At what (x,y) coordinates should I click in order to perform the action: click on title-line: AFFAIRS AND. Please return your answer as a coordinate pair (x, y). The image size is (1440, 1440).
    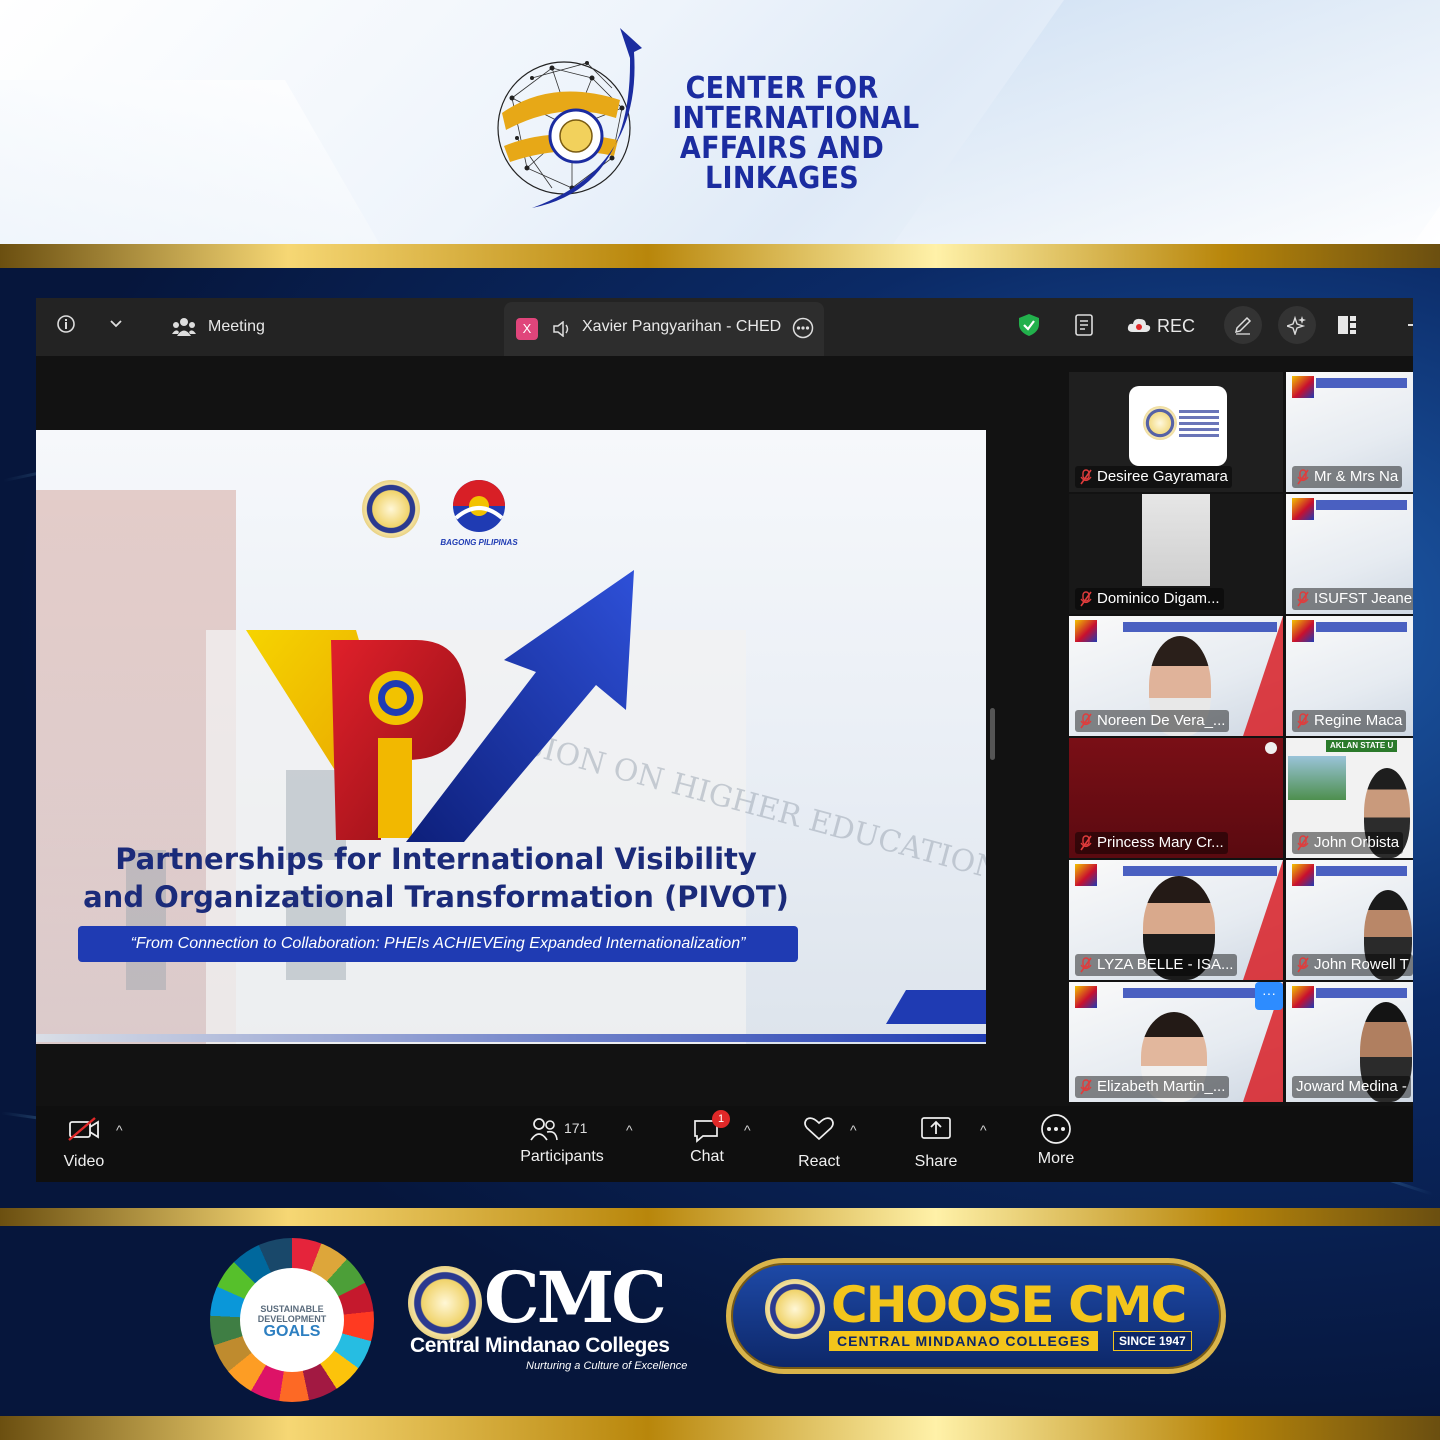
    Looking at the image, I should click on (782, 148).